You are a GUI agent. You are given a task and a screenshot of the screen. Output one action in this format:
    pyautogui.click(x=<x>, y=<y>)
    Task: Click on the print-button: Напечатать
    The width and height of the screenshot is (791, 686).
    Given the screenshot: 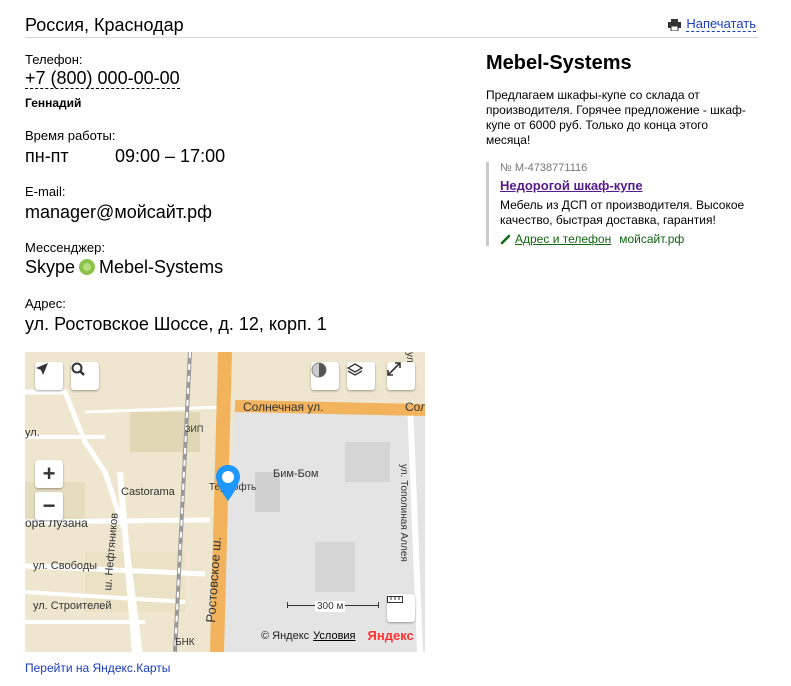 What is the action you would take?
    pyautogui.click(x=712, y=24)
    